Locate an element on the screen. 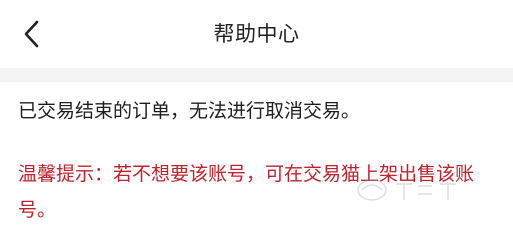  section-divider is located at coordinates (256, 75).